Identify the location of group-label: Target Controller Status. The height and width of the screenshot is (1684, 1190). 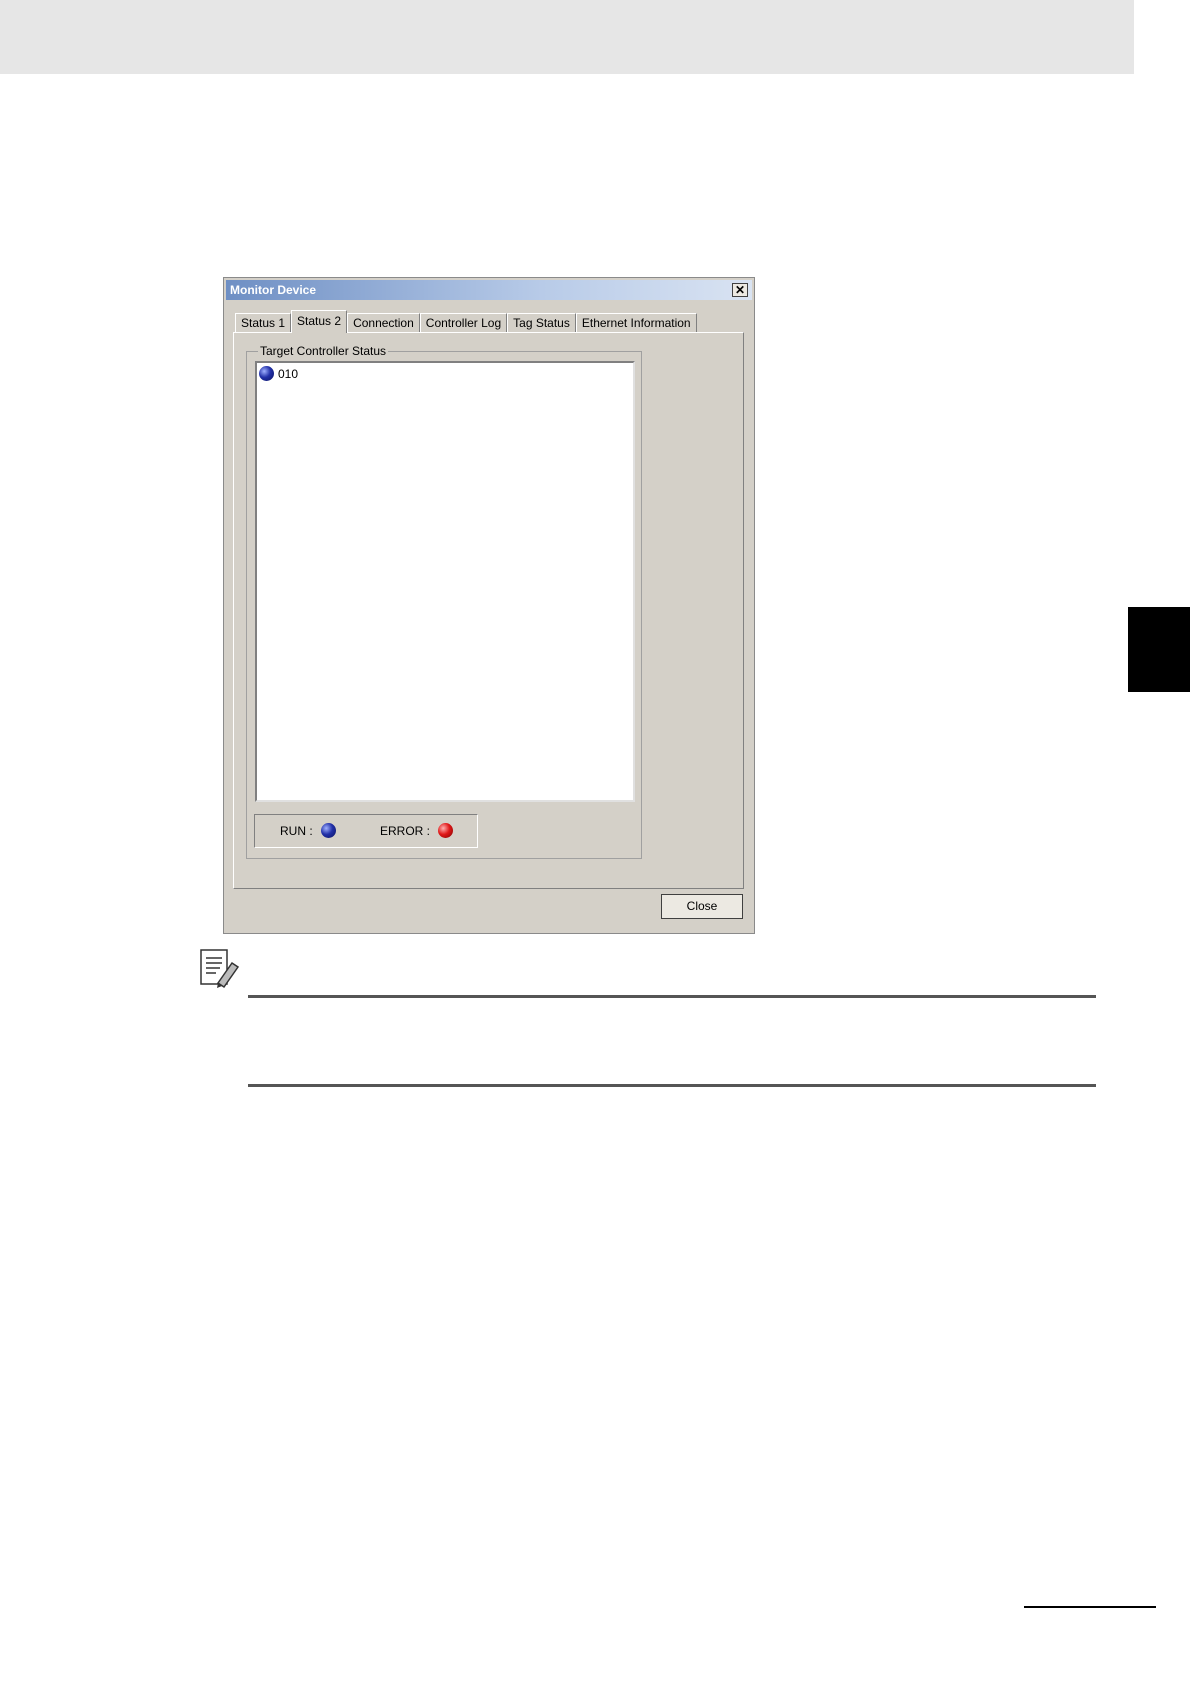
(323, 351).